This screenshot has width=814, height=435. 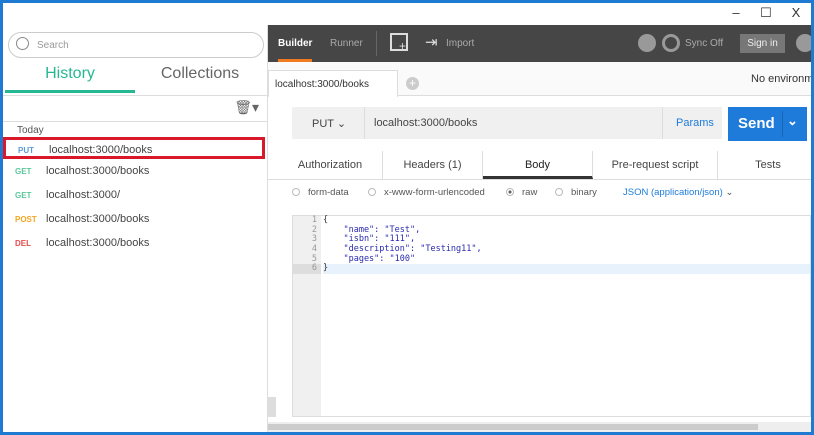 What do you see at coordinates (323, 124) in the screenshot?
I see `method-label: PUT` at bounding box center [323, 124].